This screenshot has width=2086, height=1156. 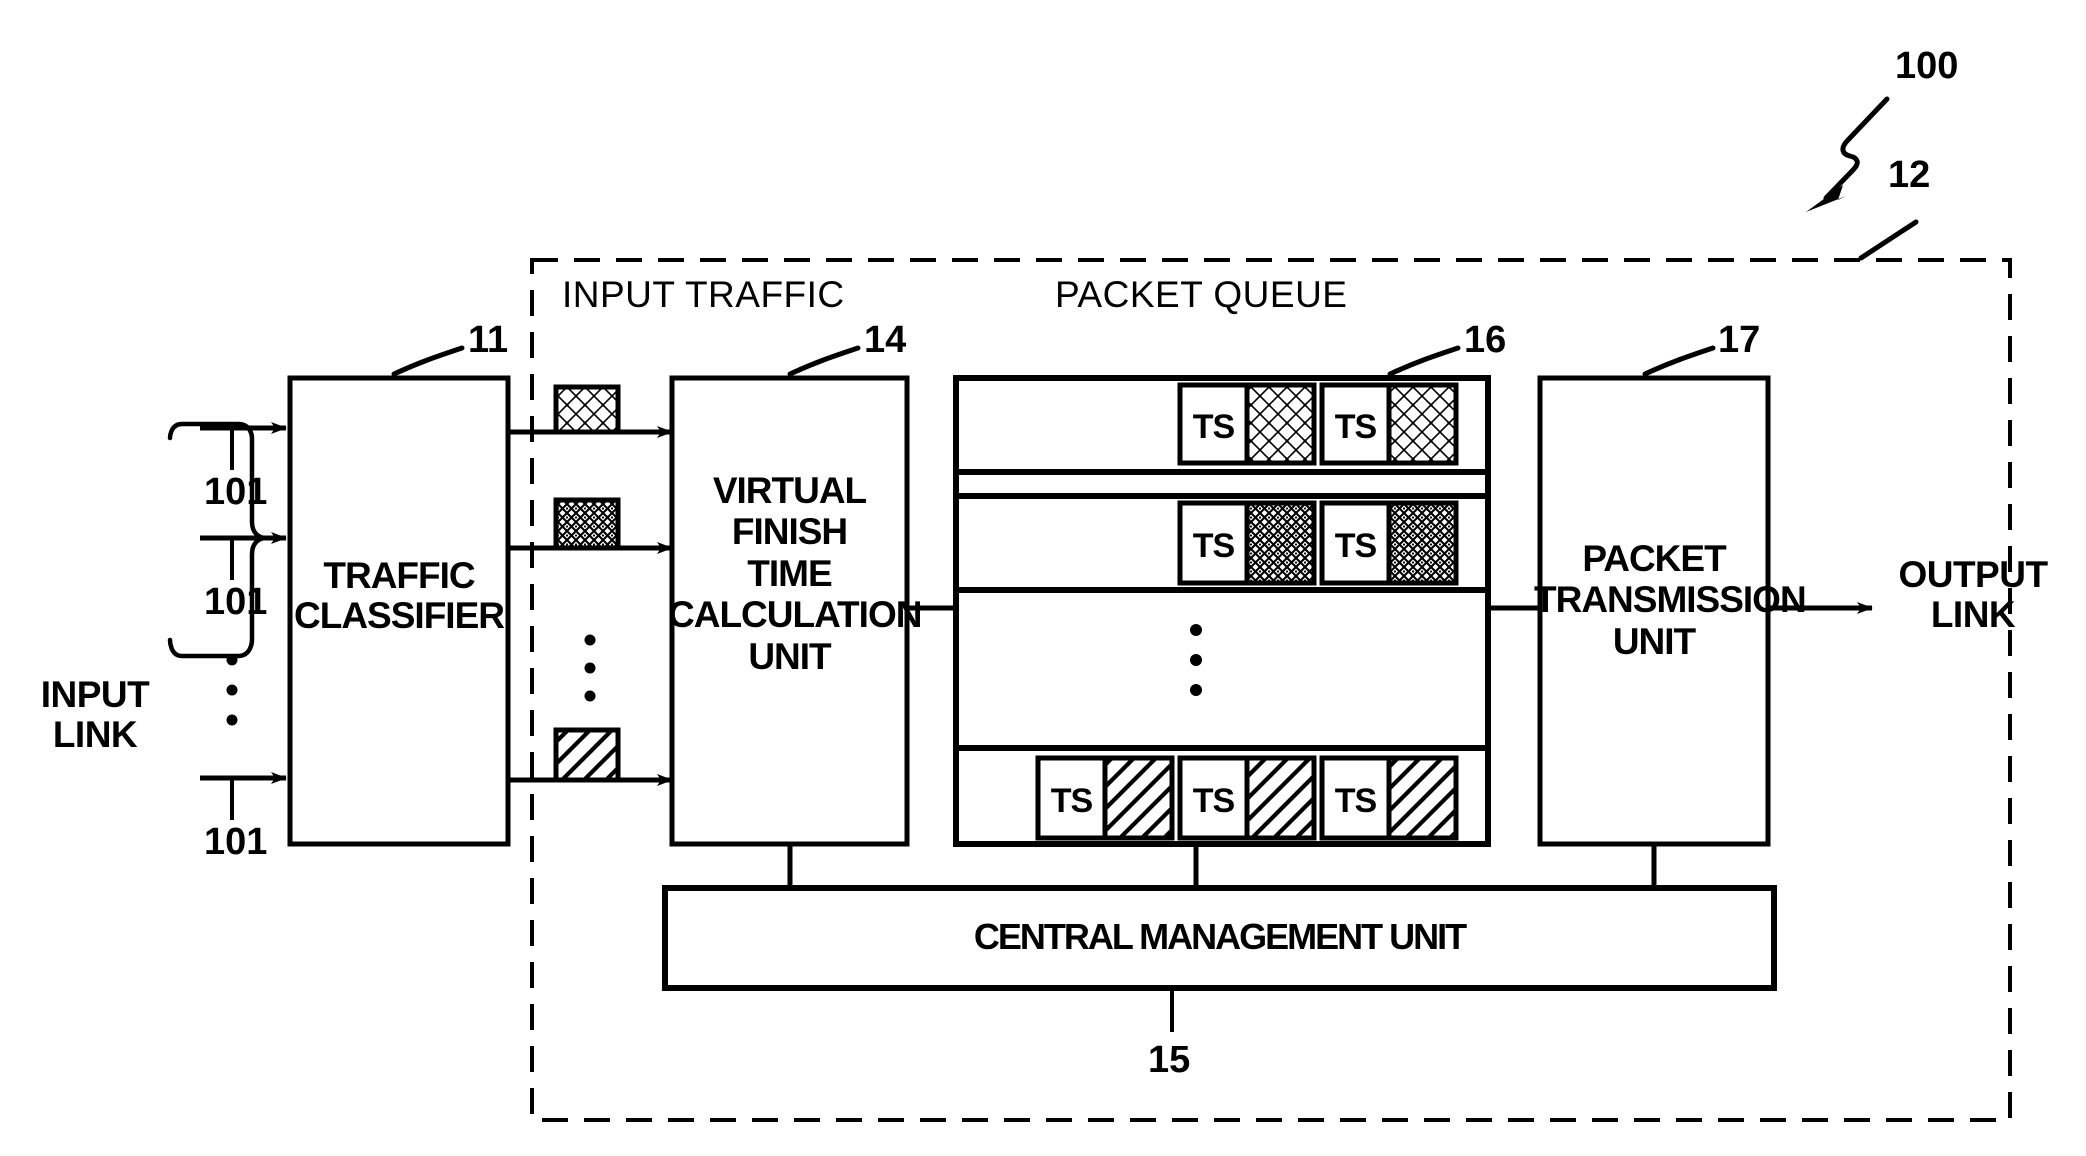 I want to click on central-management-unit-label: CENTRAL MANAGEMENT UNIT, so click(x=1220, y=936).